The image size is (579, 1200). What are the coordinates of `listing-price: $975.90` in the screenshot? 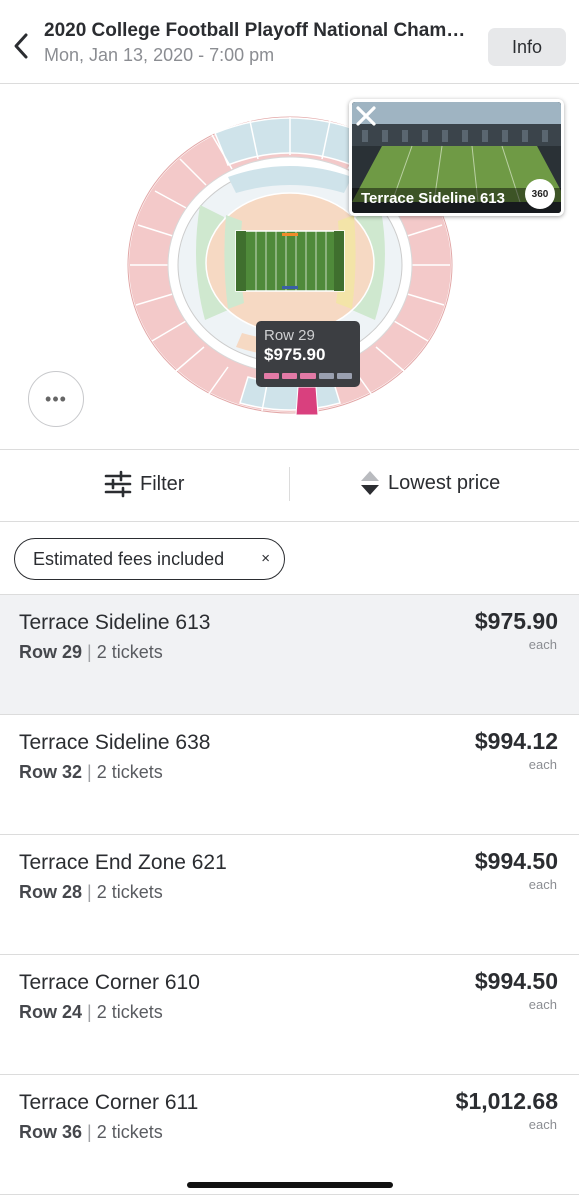 It's located at (516, 621).